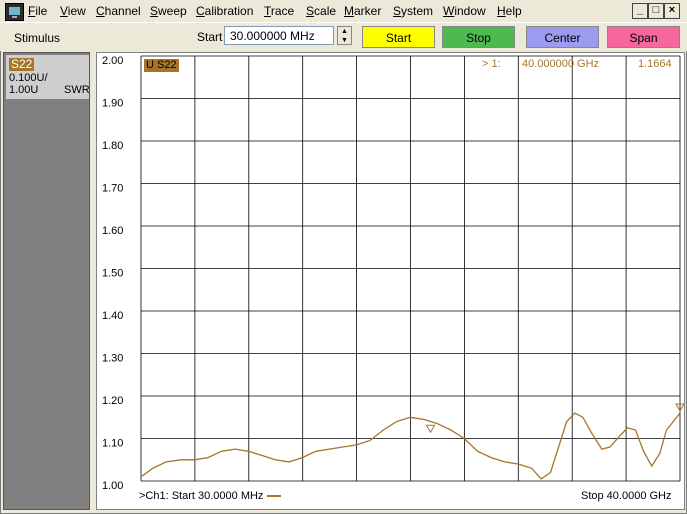  I want to click on trace-tag: U S22, so click(161, 65).